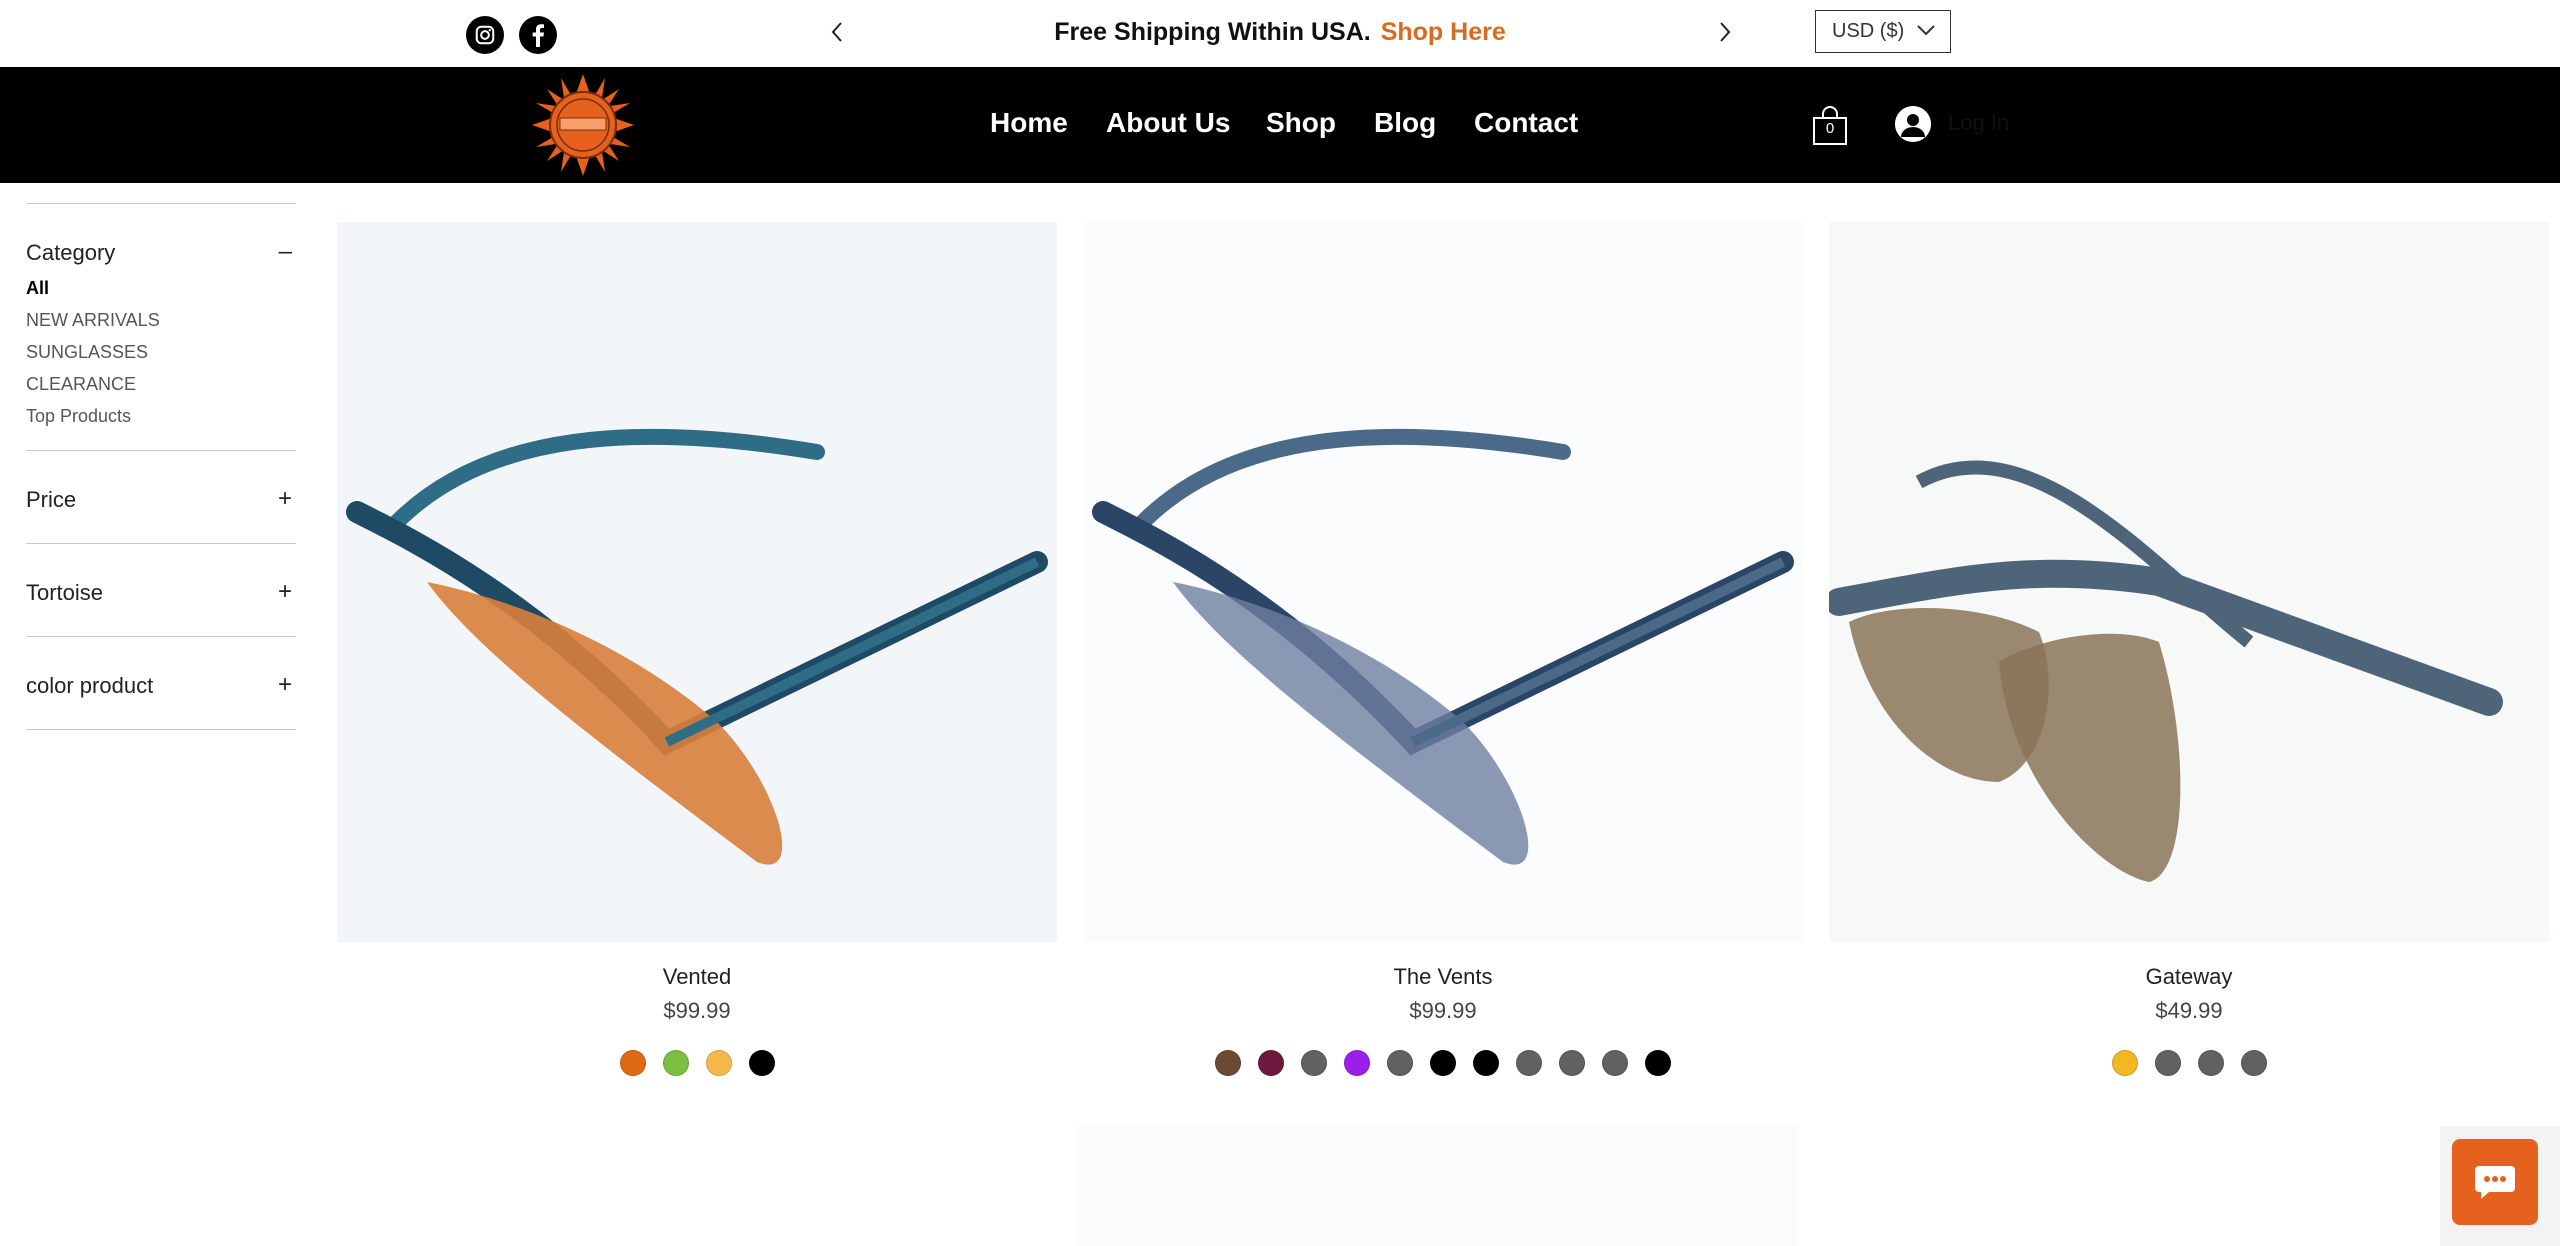 The height and width of the screenshot is (1246, 2560). Describe the element at coordinates (1926, 30) in the screenshot. I see `chevron-down-icon` at that location.